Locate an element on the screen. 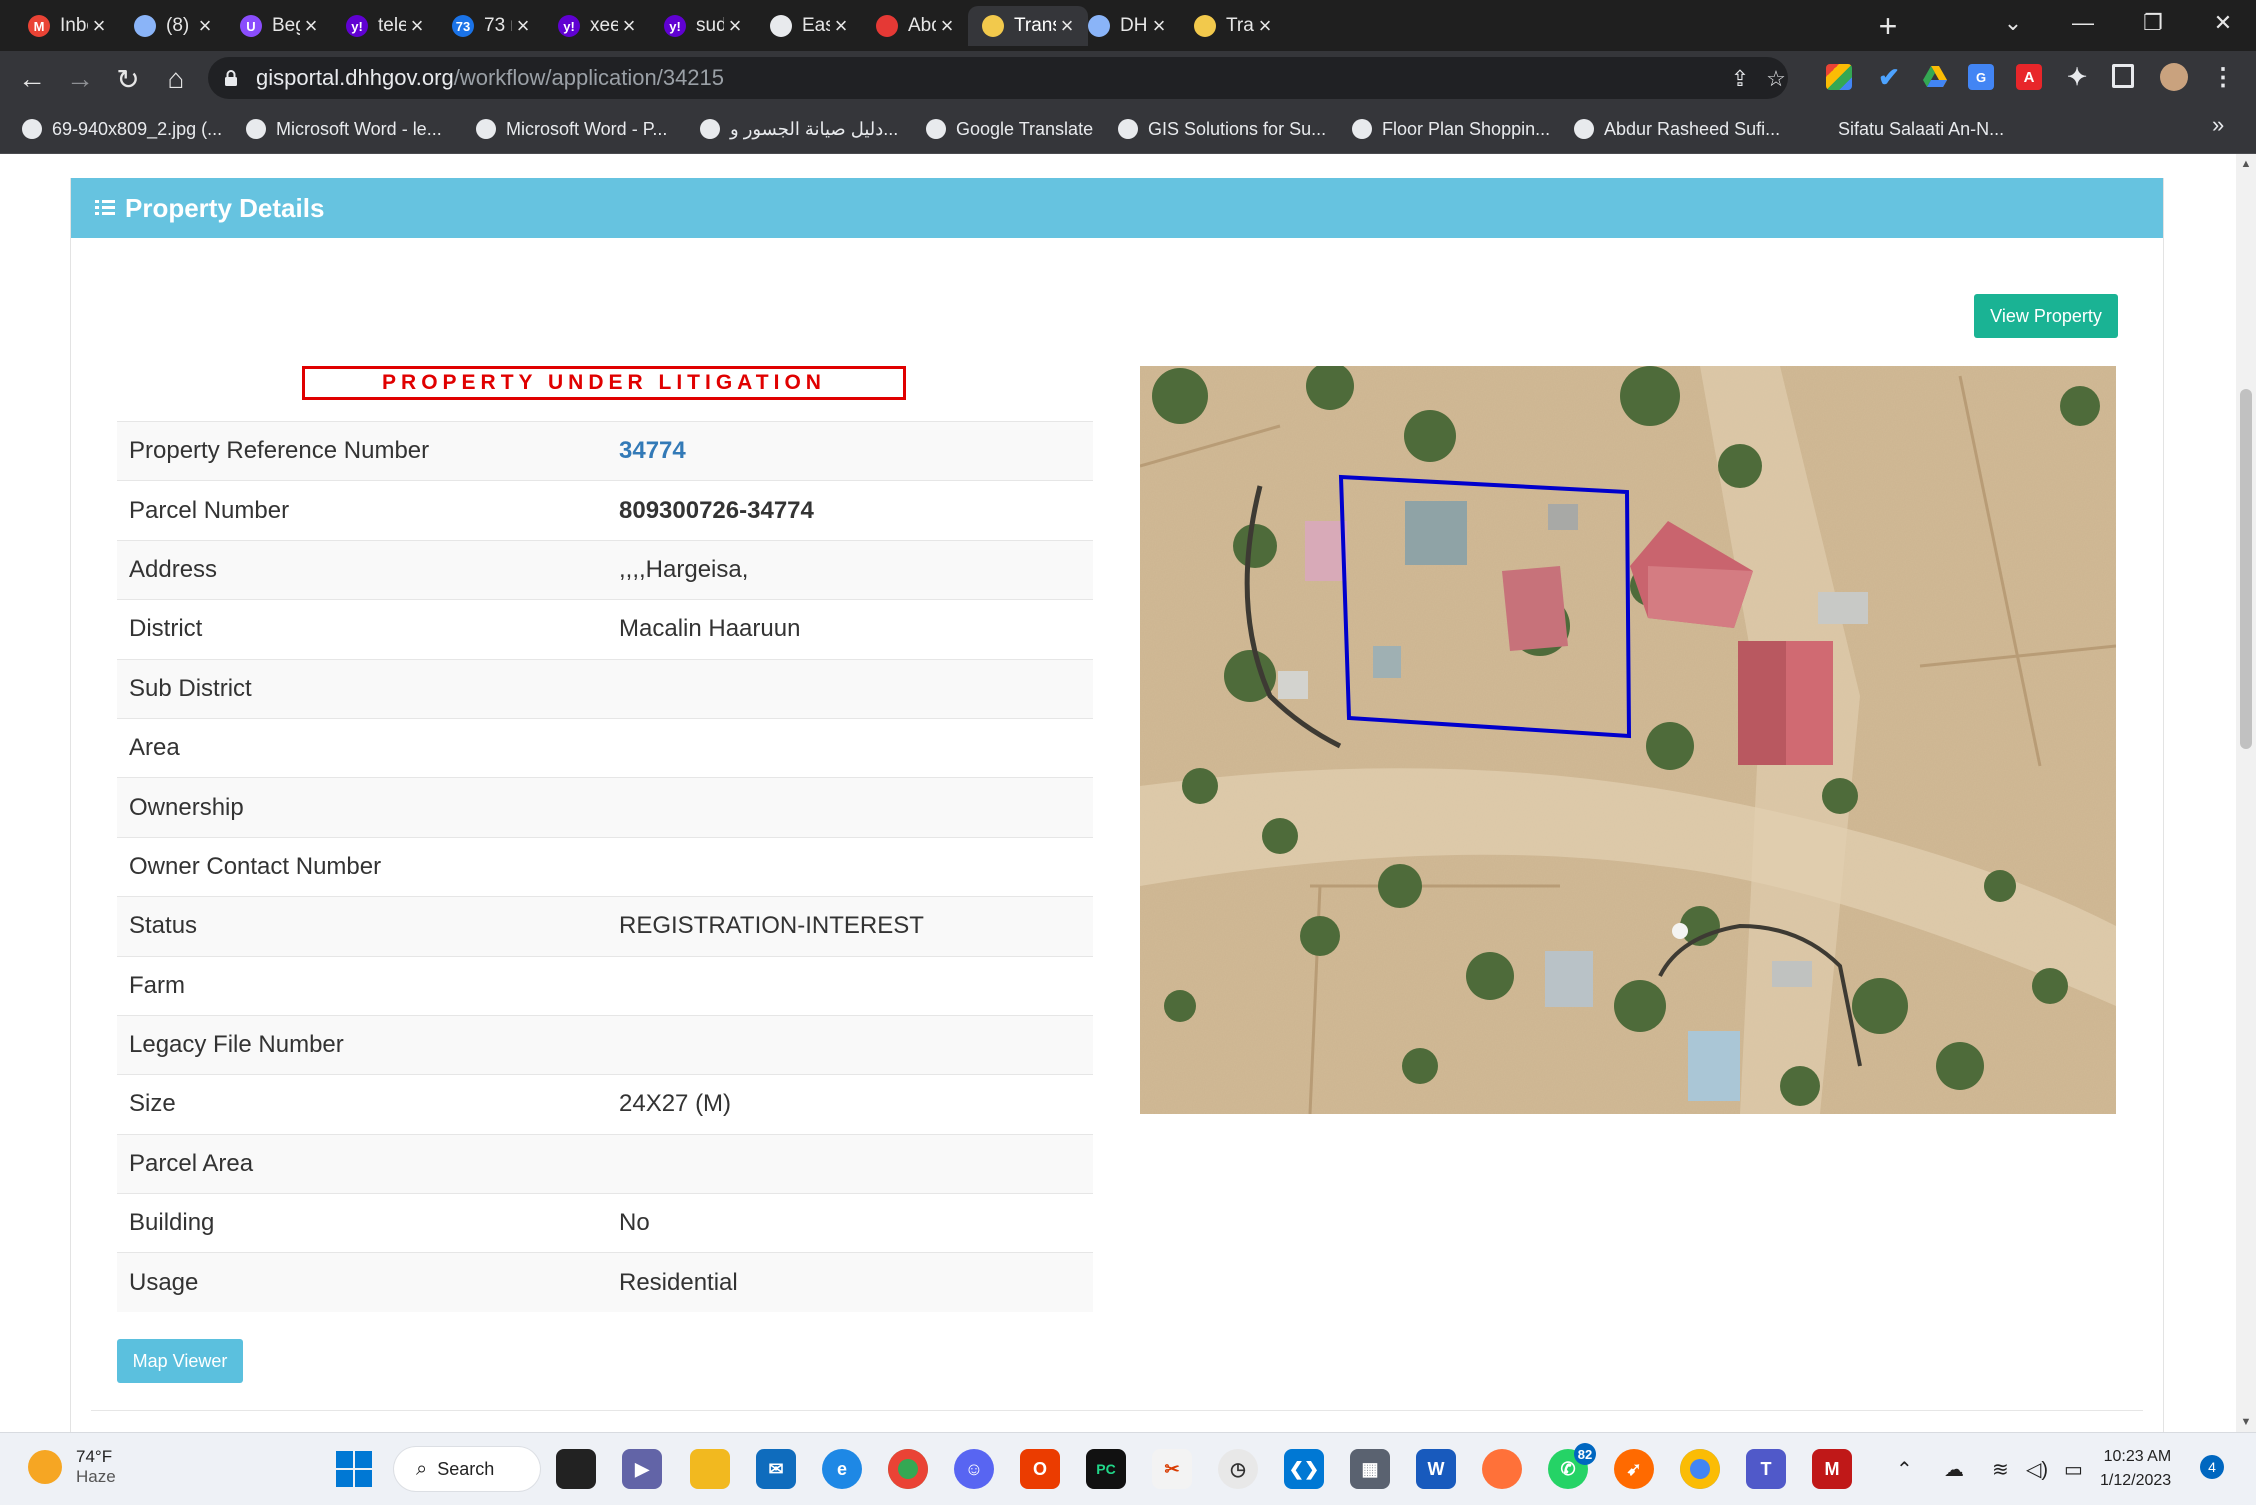 The height and width of the screenshot is (1505, 2256). windows-start-icon is located at coordinates (354, 1469).